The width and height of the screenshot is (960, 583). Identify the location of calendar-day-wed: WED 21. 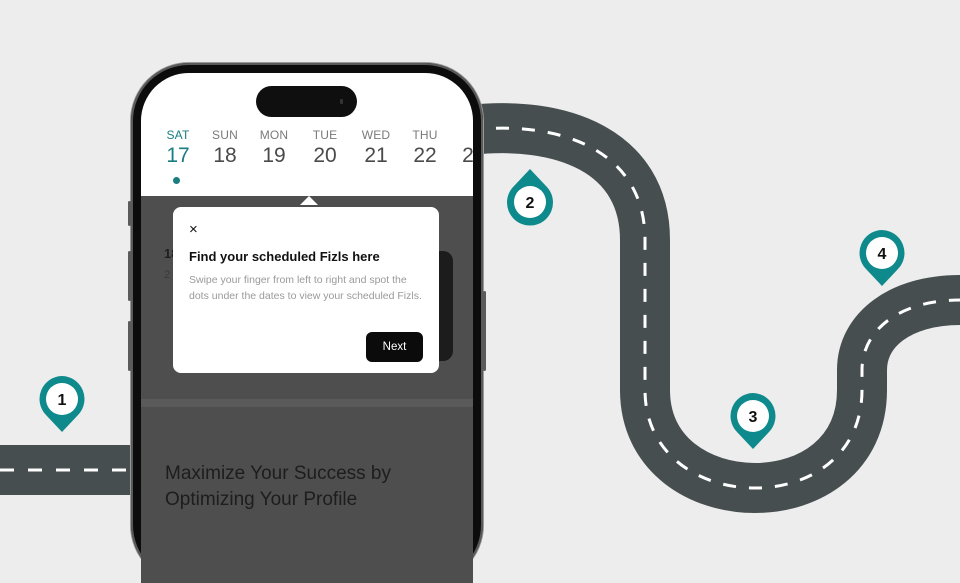
(376, 148).